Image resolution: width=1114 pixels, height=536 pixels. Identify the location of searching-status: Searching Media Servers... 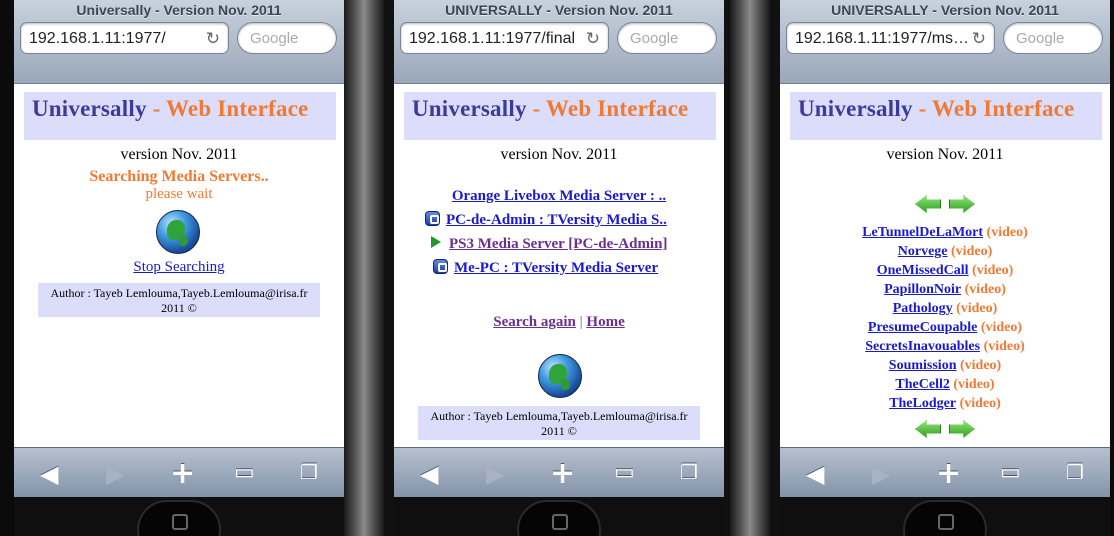
(179, 176).